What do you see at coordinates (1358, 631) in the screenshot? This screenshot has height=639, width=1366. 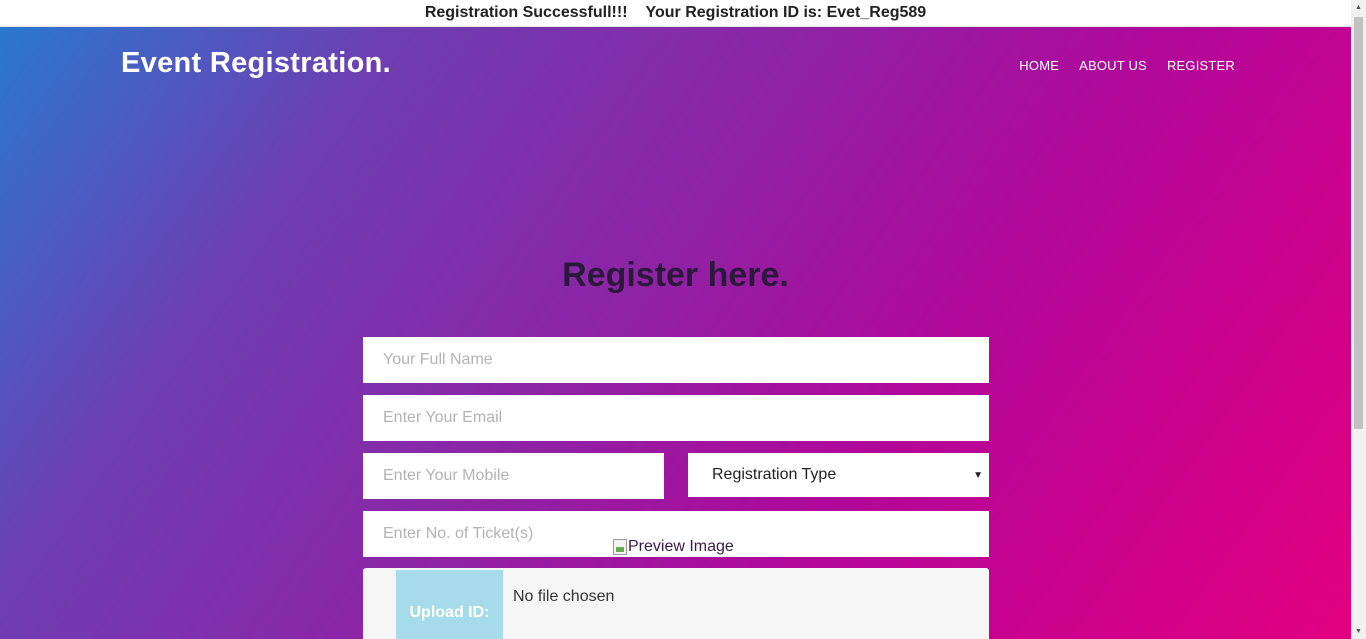 I see `scroll-down-arrow-icon: ▼` at bounding box center [1358, 631].